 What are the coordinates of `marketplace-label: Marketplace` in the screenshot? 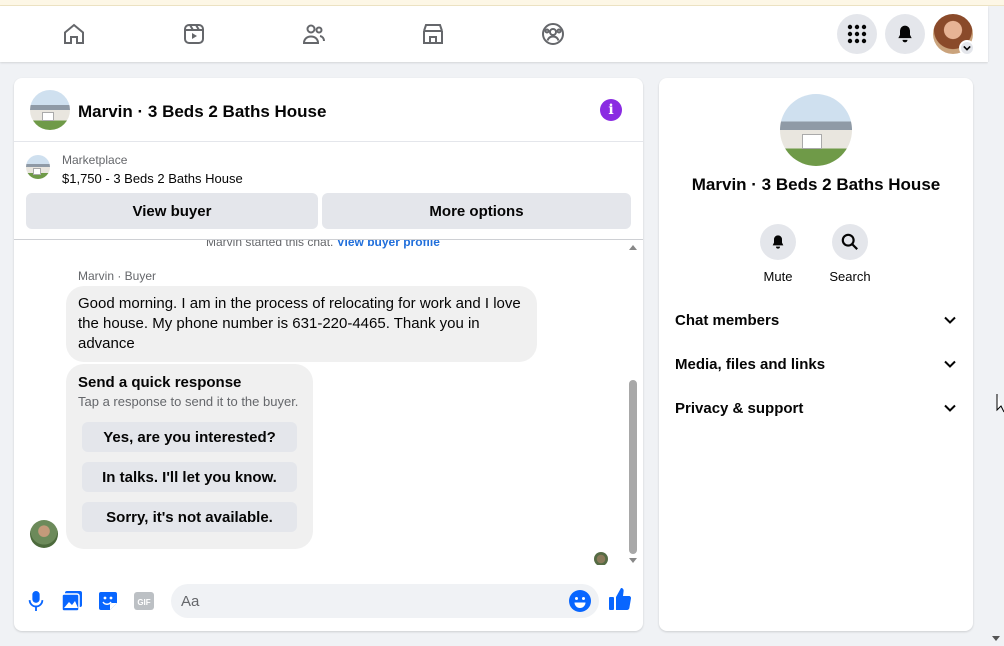 It's located at (95, 160).